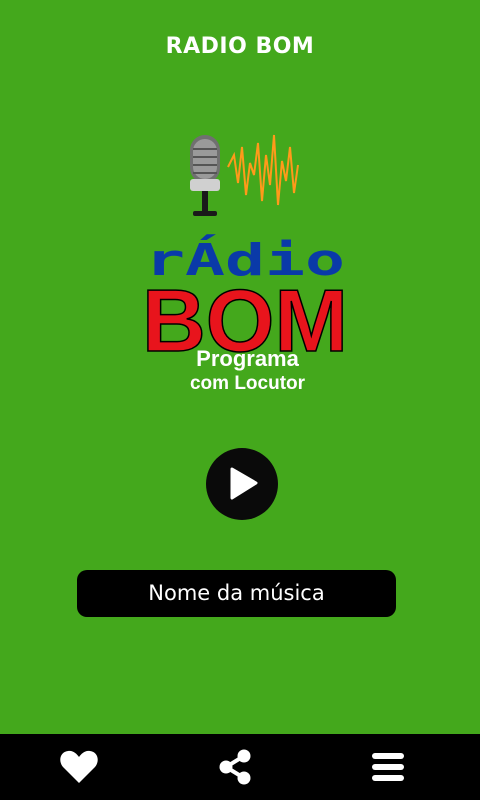 Image resolution: width=480 pixels, height=800 pixels. I want to click on play-button, so click(242, 484).